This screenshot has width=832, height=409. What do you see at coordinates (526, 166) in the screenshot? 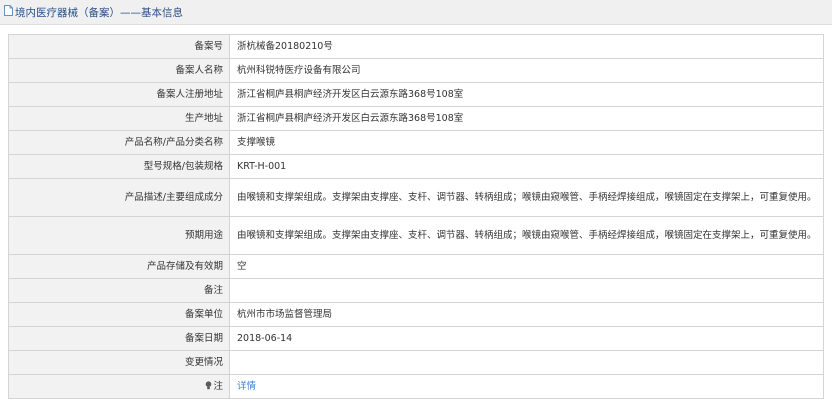
I see `model-spec-value: KRT-H-001` at bounding box center [526, 166].